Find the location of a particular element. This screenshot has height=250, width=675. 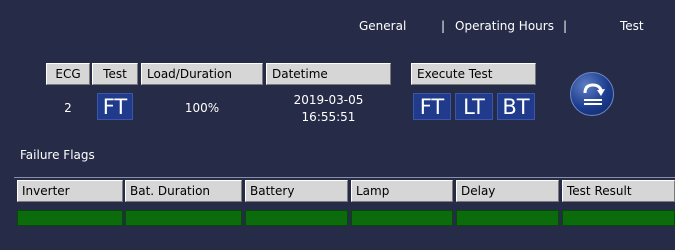

column-battery: Battery is located at coordinates (296, 191).